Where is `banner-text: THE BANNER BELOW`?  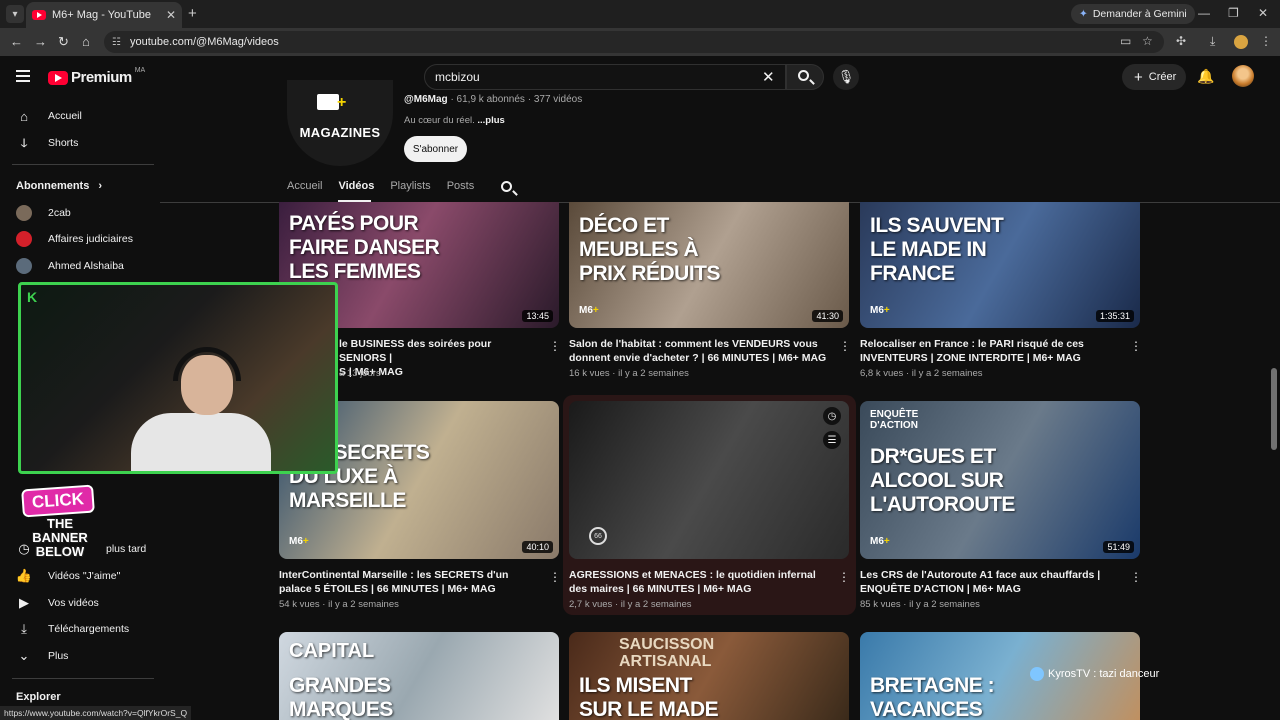 banner-text: THE BANNER BELOW is located at coordinates (60, 537).